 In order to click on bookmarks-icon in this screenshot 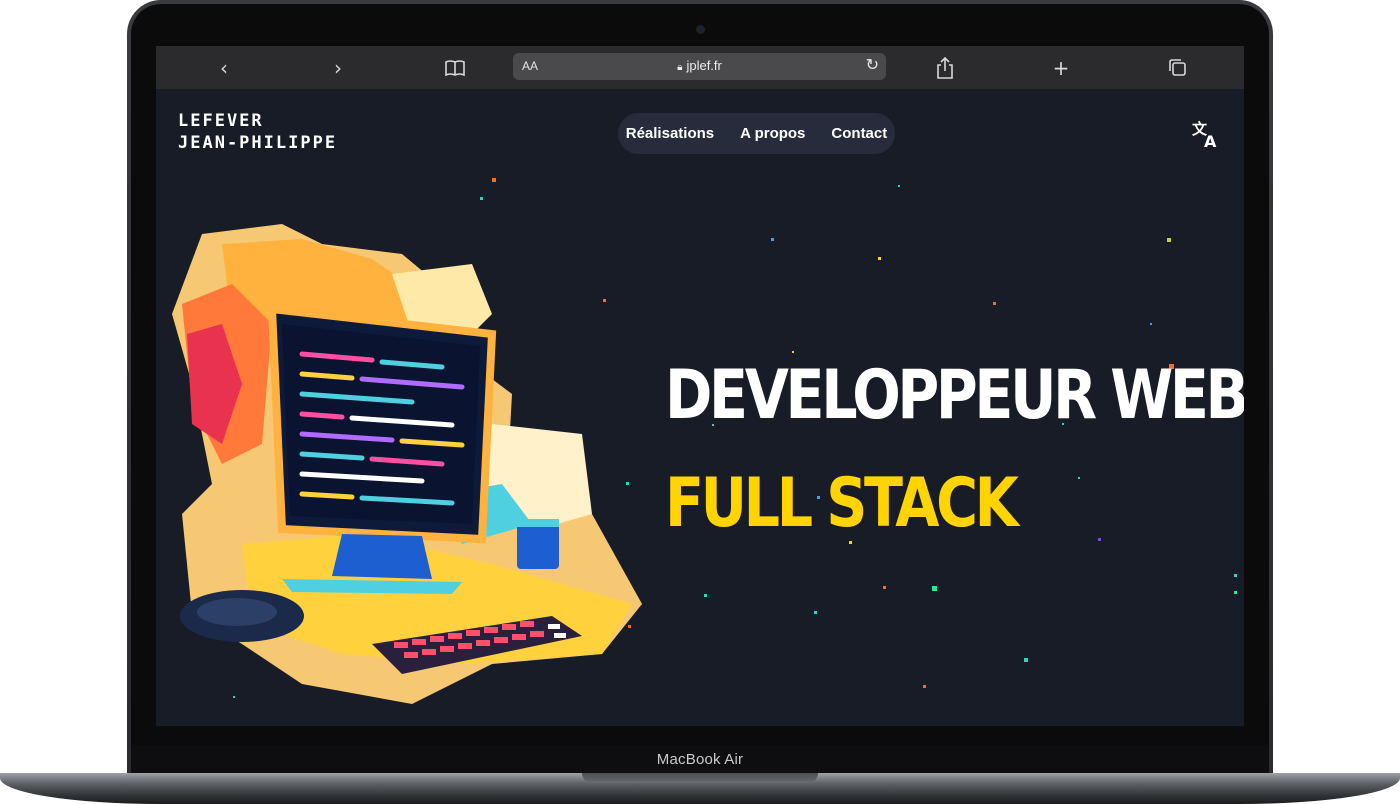, I will do `click(455, 68)`.